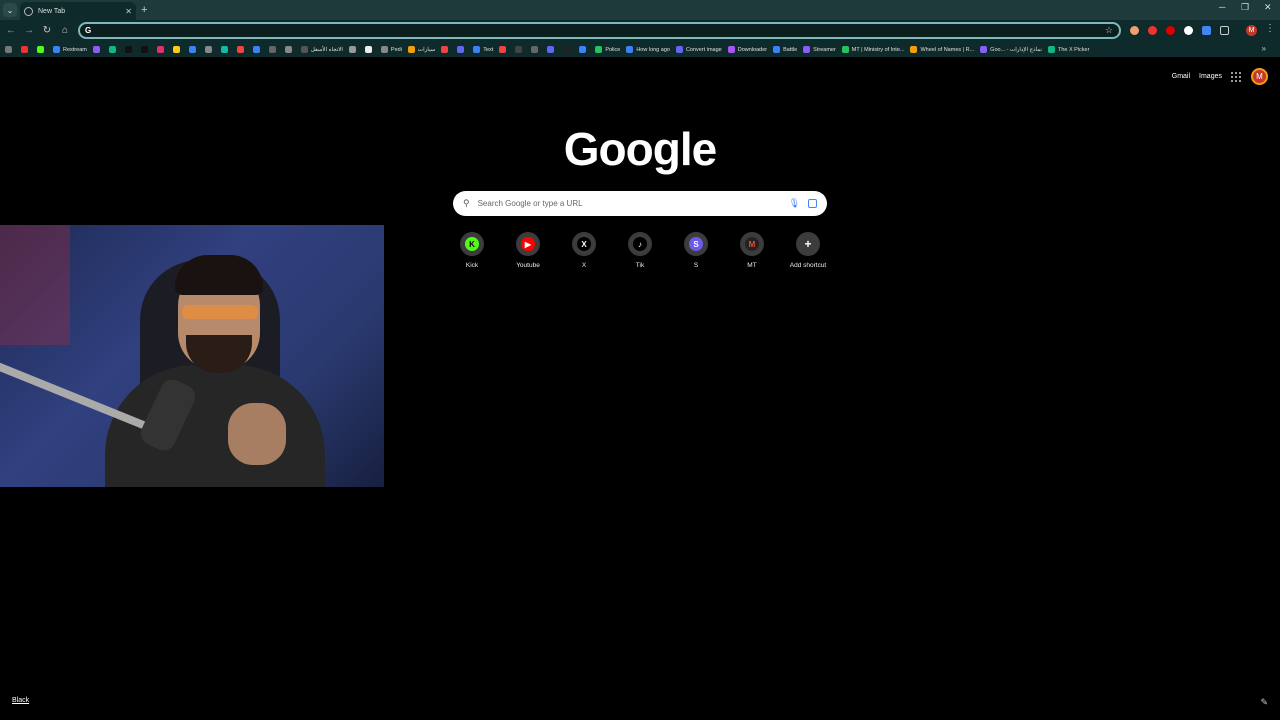 Image resolution: width=1280 pixels, height=720 pixels. I want to click on tab-close-icon: ✕, so click(128, 11).